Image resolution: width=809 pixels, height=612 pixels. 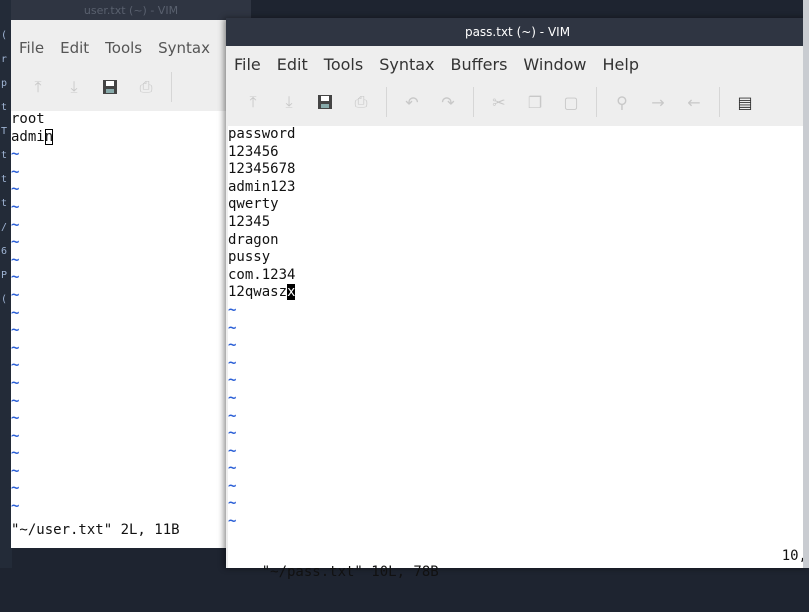 I want to click on terminal-glyph: T, so click(x=4, y=131).